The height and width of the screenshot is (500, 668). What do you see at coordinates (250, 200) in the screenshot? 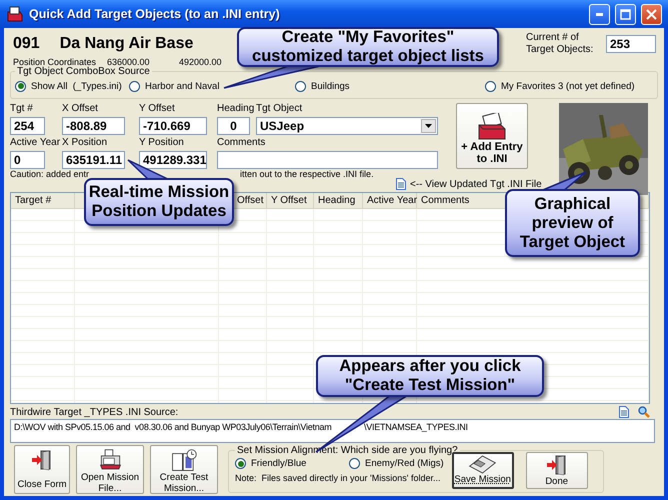
I see `column-header: Offset` at bounding box center [250, 200].